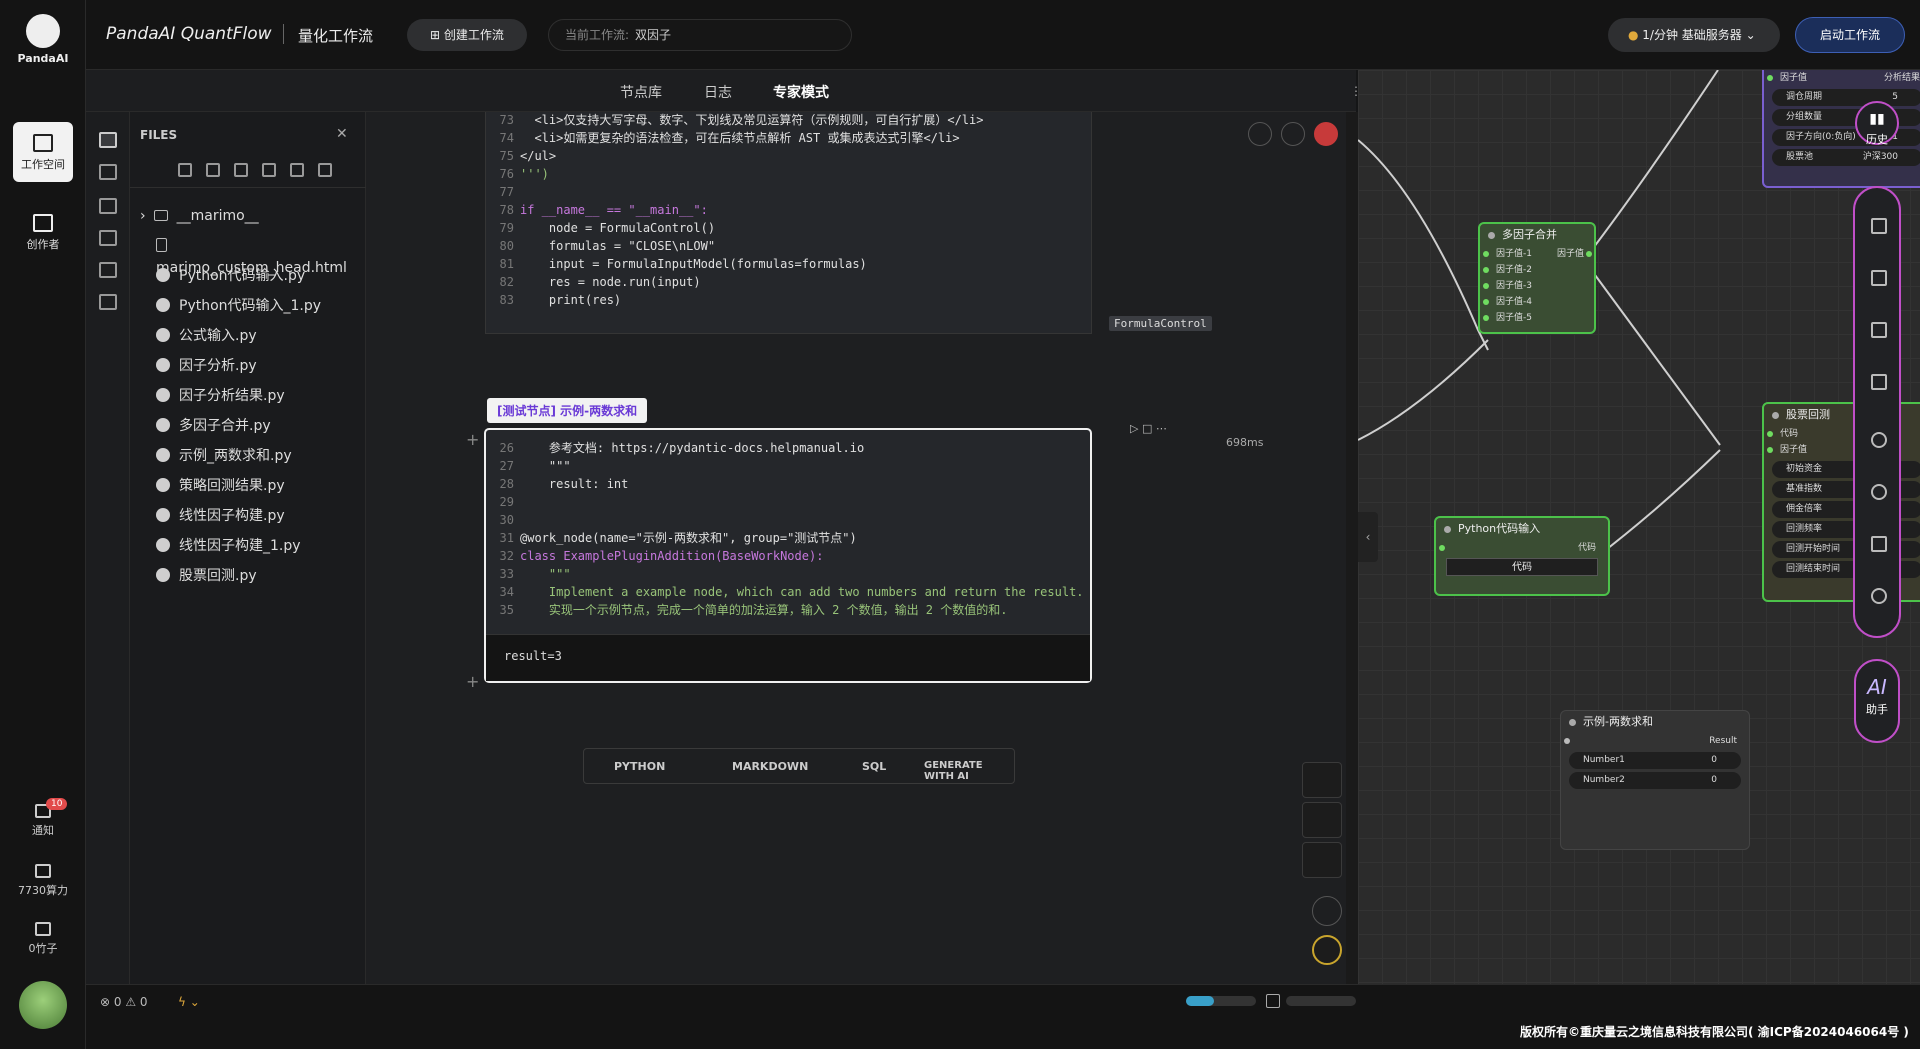 Image resolution: width=1920 pixels, height=1049 pixels. Describe the element at coordinates (185, 170) in the screenshot. I see `new-file-icon` at that location.